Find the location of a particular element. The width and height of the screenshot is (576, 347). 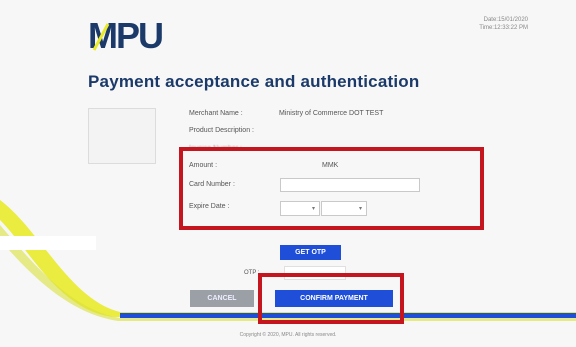

svg-text: MPU is located at coordinates (125, 35).